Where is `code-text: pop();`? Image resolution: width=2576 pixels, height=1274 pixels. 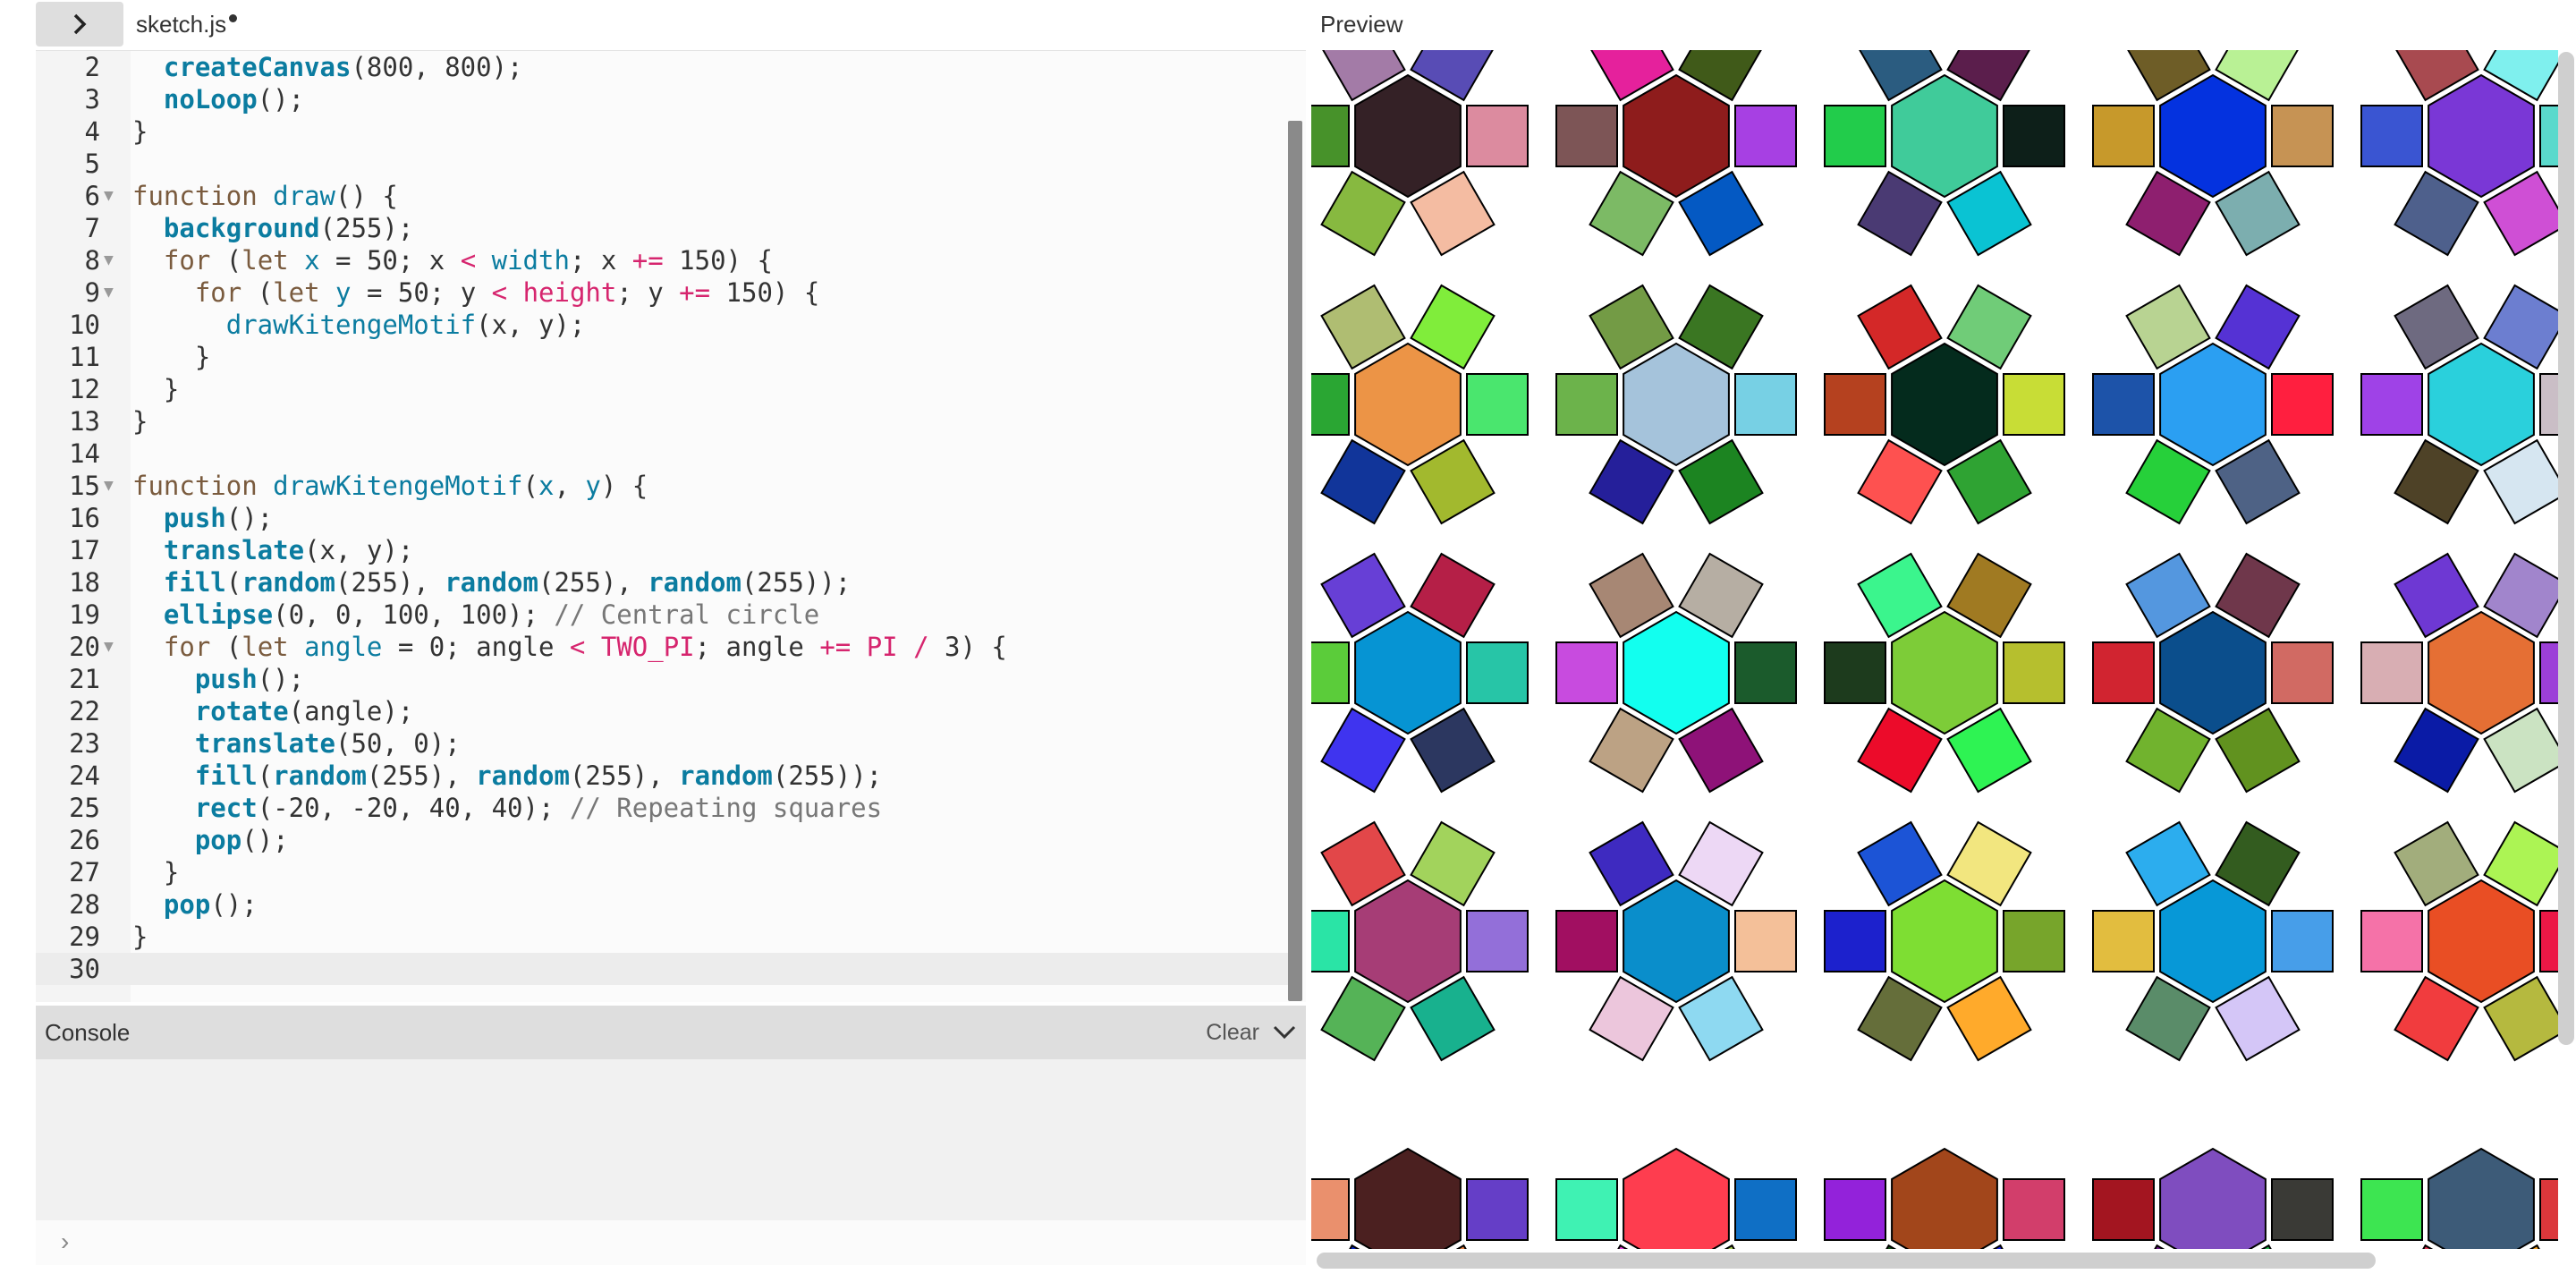
code-text: pop(); is located at coordinates (210, 904).